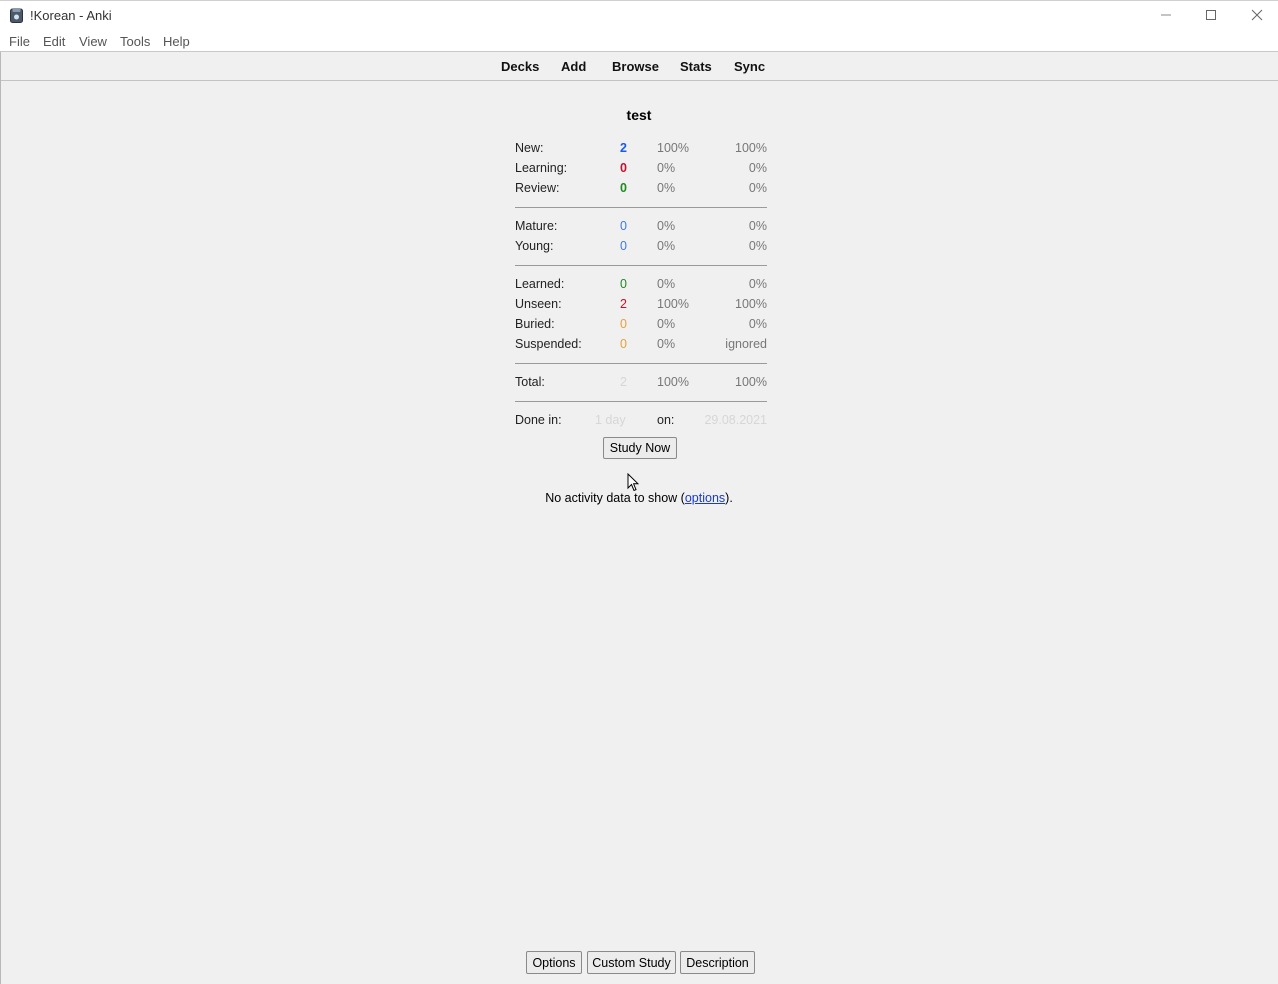 This screenshot has height=984, width=1278. What do you see at coordinates (641, 169) in the screenshot?
I see `stat-row-learning: Learning: 0 0% 0%` at bounding box center [641, 169].